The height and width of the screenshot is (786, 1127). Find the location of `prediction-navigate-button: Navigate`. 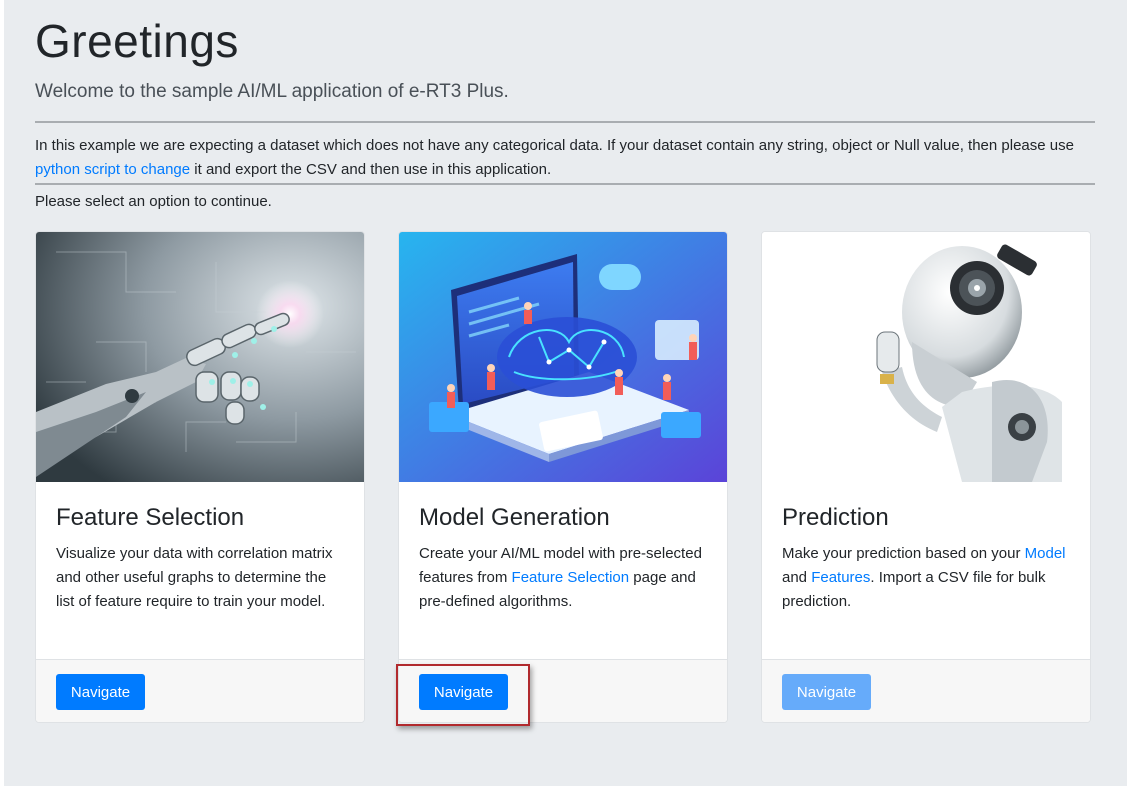

prediction-navigate-button: Navigate is located at coordinates (826, 692).